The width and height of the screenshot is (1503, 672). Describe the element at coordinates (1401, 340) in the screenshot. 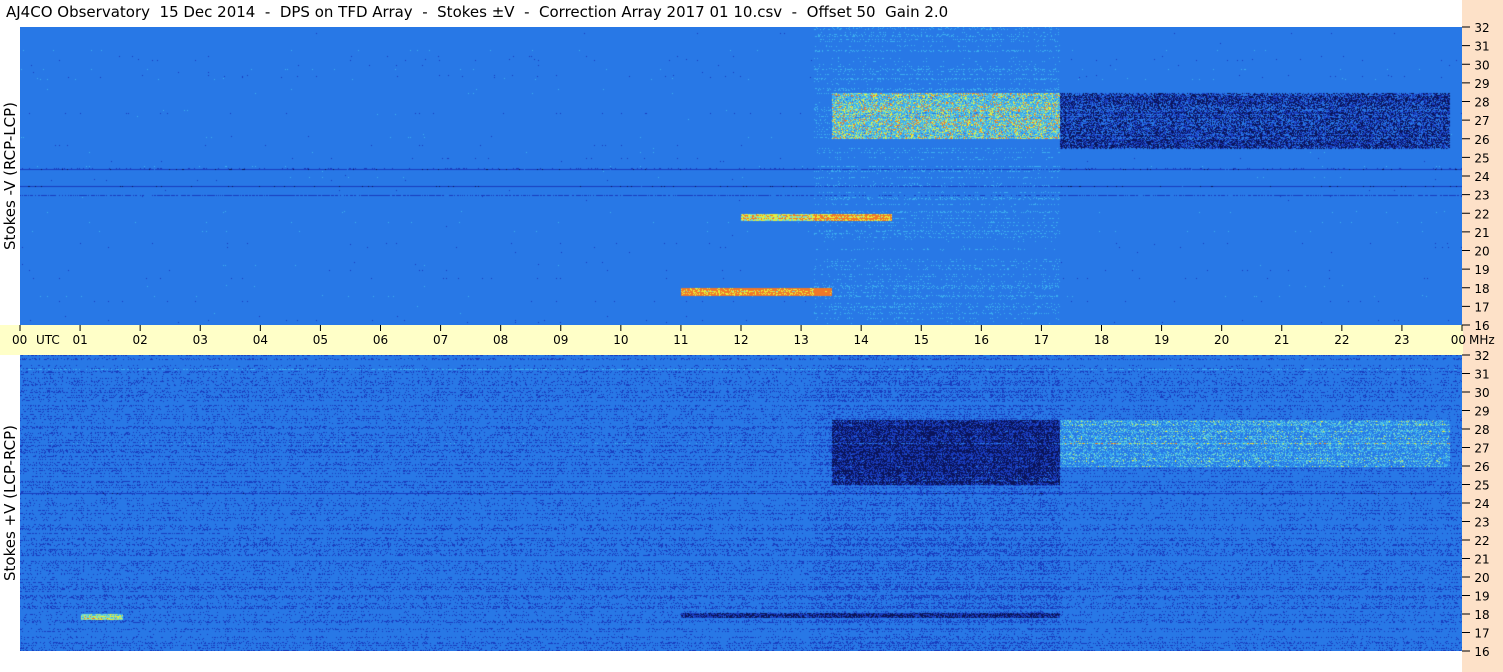

I see `x-tick-label: 23` at that location.